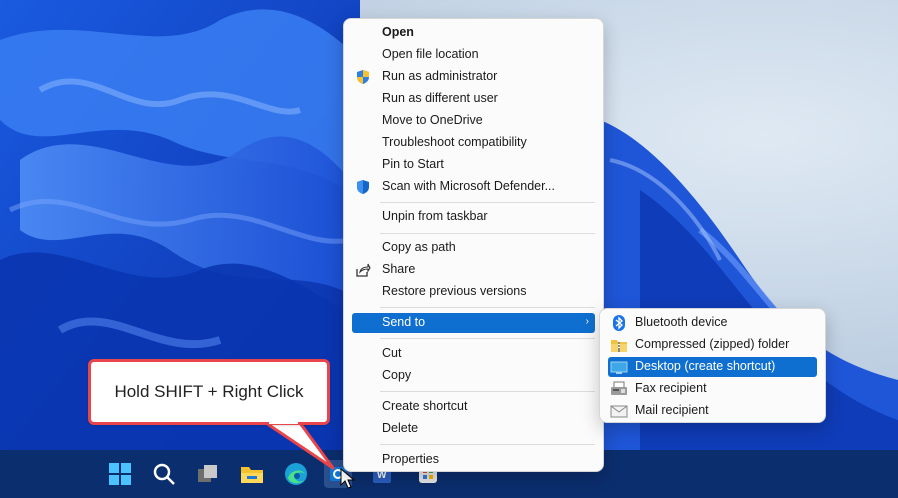  Describe the element at coordinates (363, 270) in the screenshot. I see `share-icon` at that location.